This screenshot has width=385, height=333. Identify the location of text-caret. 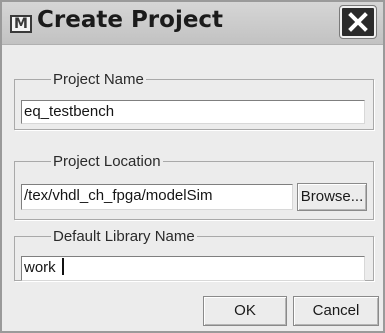
(62, 266).